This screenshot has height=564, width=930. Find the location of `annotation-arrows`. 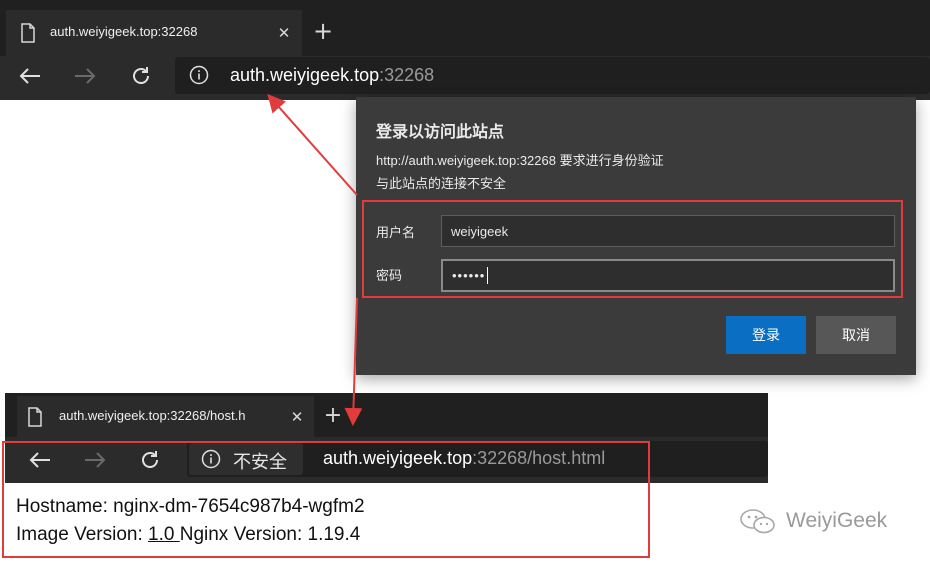

annotation-arrows is located at coordinates (315, 260).